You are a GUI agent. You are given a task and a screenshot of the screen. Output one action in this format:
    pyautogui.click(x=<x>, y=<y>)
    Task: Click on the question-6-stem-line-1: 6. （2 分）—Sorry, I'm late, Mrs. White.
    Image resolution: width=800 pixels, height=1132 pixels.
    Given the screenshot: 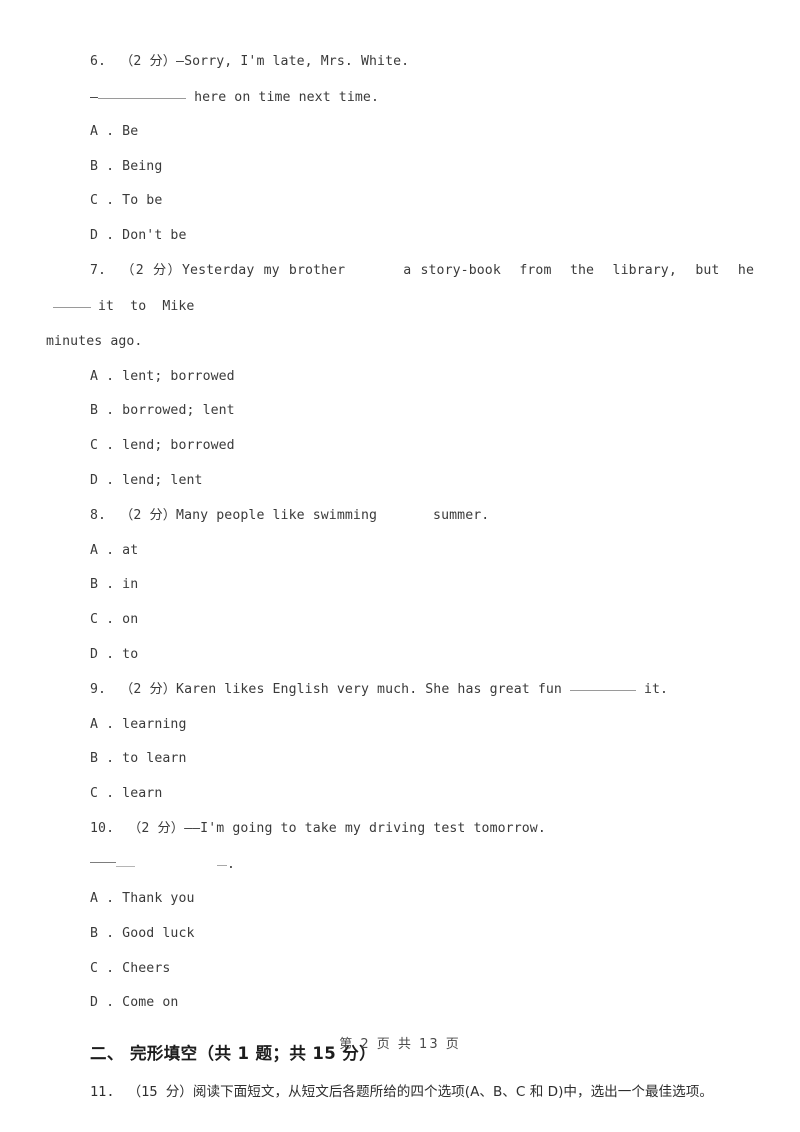 What is the action you would take?
    pyautogui.click(x=400, y=62)
    